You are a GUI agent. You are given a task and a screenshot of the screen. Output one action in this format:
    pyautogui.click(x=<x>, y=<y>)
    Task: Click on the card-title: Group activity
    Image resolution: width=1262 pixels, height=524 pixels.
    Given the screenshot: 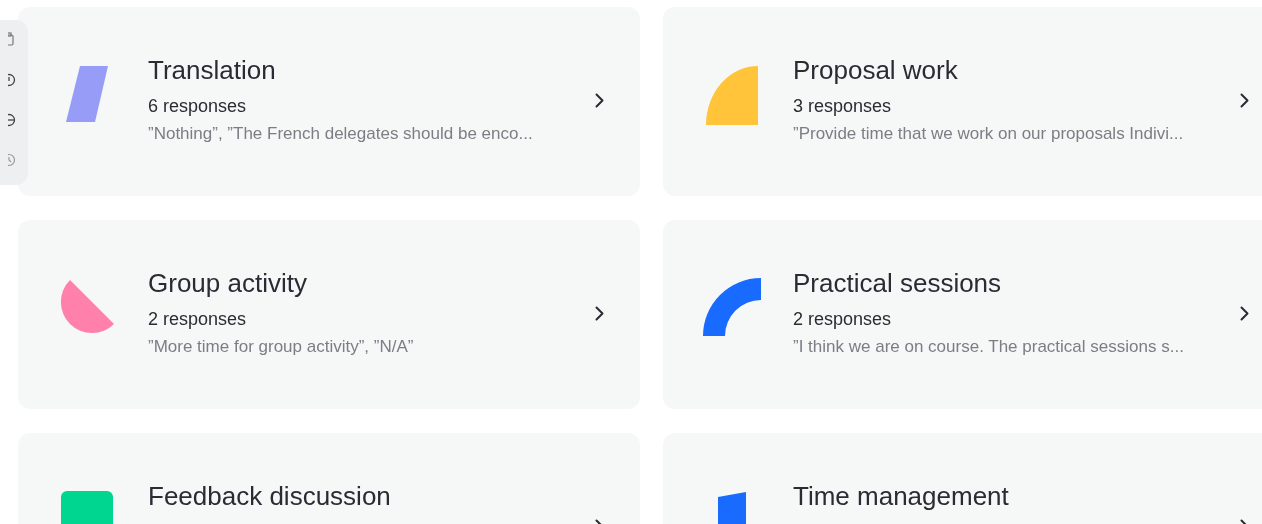 What is the action you would take?
    pyautogui.click(x=227, y=283)
    